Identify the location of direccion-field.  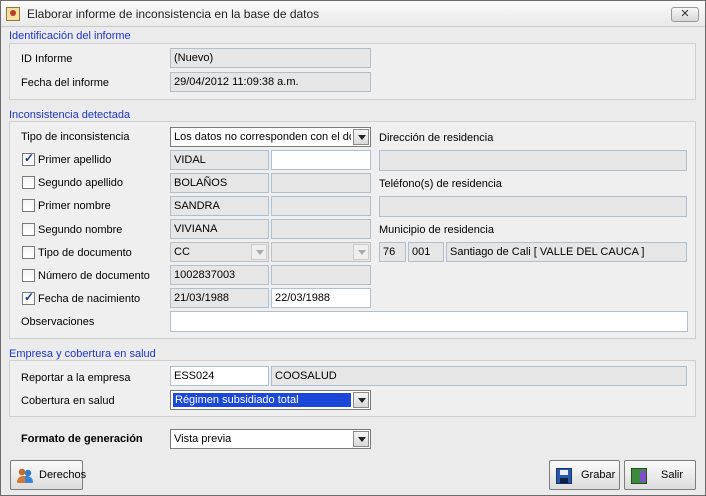
(533, 160).